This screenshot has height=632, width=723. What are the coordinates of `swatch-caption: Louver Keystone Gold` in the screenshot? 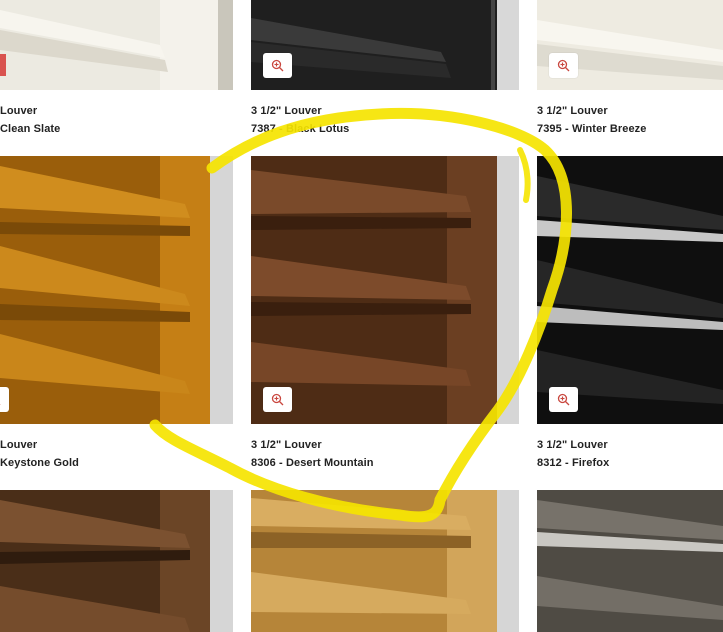 It's located at (39, 454).